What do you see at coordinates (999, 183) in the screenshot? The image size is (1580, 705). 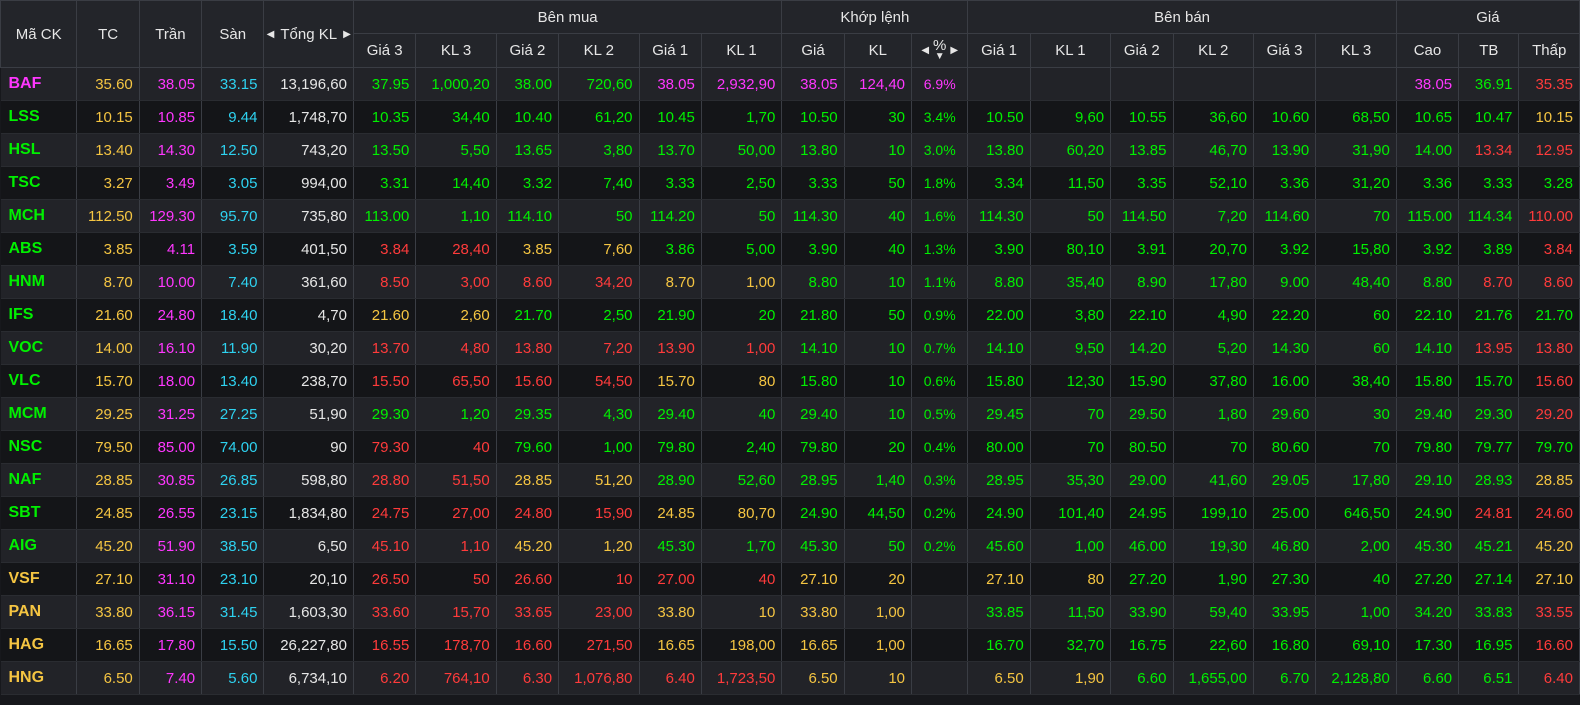 I see `sell-cell: 3.34` at bounding box center [999, 183].